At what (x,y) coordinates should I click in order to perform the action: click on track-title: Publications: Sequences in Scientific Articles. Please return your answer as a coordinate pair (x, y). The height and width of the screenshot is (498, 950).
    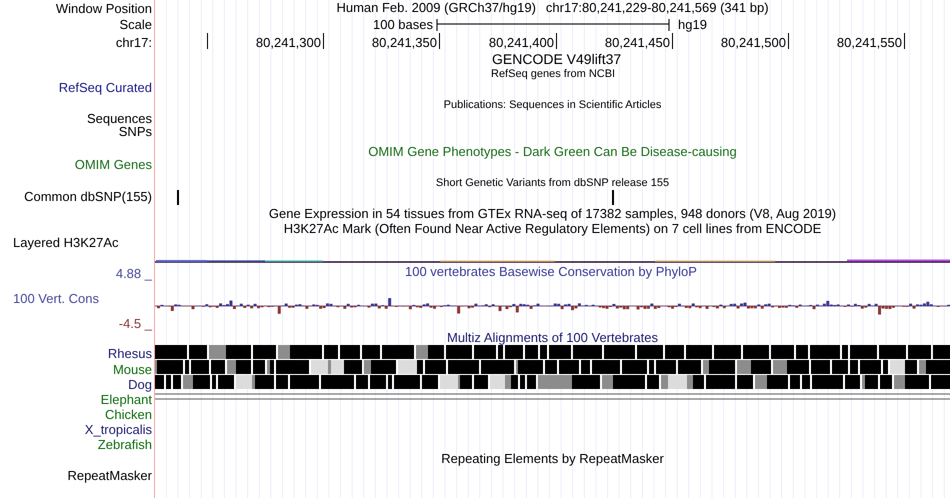
    Looking at the image, I should click on (553, 105).